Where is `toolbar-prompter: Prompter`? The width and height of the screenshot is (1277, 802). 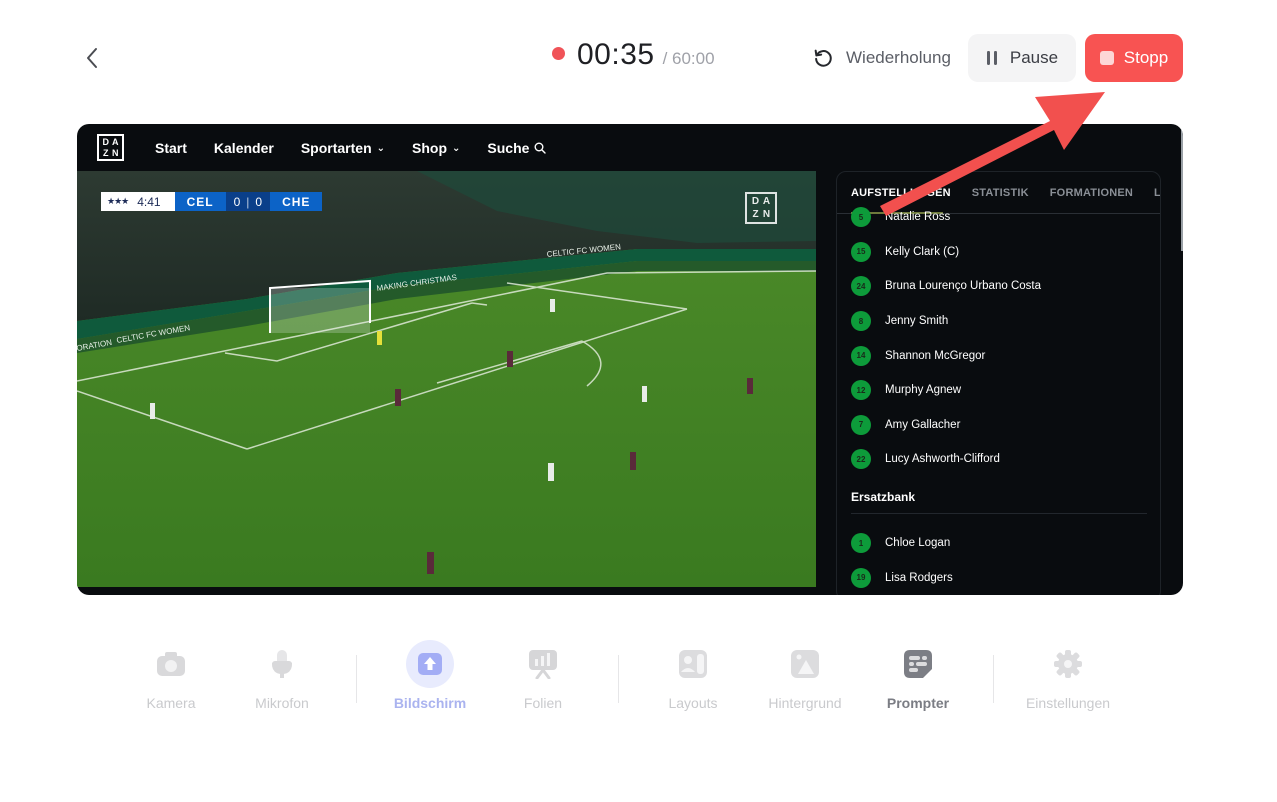
toolbar-prompter: Prompter is located at coordinates (918, 675).